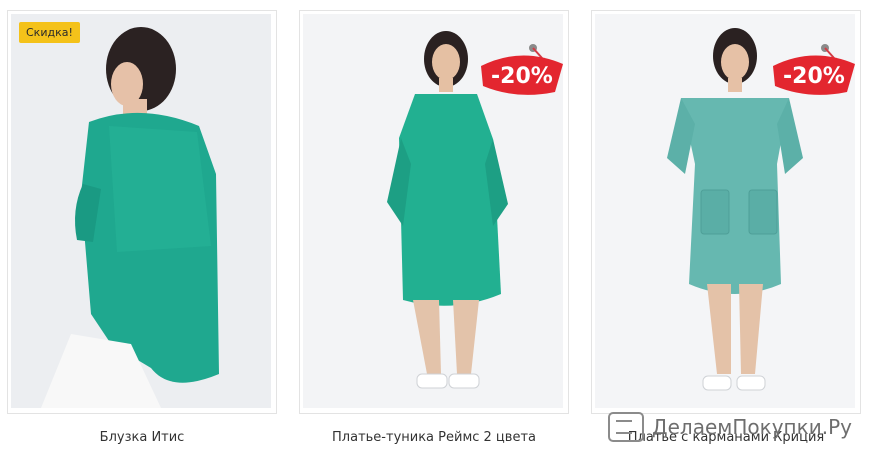 This screenshot has height=456, width=890. Describe the element at coordinates (752, 427) in the screenshot. I see `watermark-text: ДелаемПокупки.Ру` at that location.